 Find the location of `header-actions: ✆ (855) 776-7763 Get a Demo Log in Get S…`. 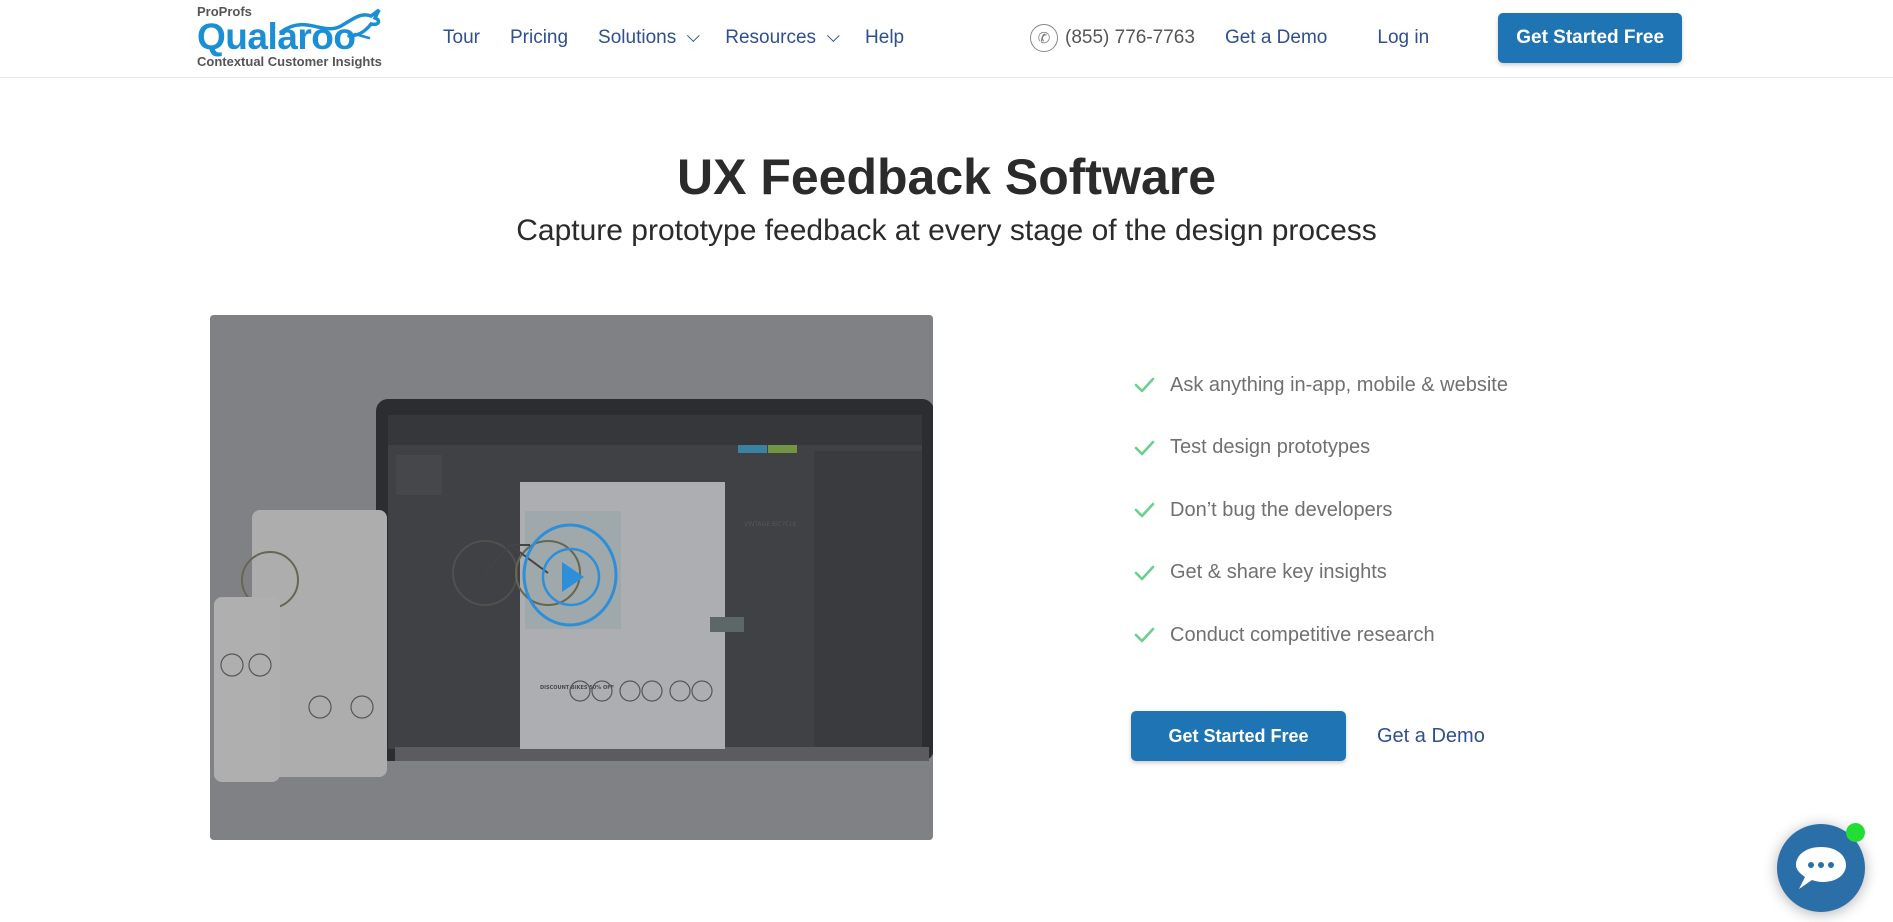

header-actions: ✆ (855) 776-7763 Get a Demo Log in Get S… is located at coordinates (1356, 38).